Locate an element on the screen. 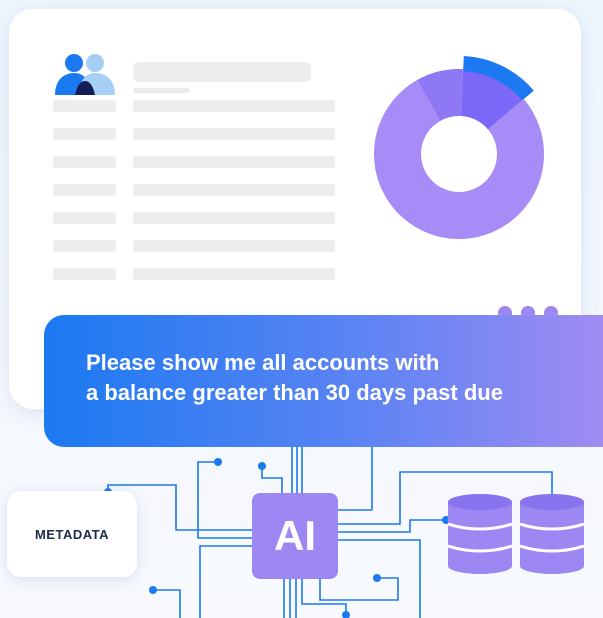 The height and width of the screenshot is (618, 603). query-line-2: a balance greater than 30 days past due is located at coordinates (294, 392).